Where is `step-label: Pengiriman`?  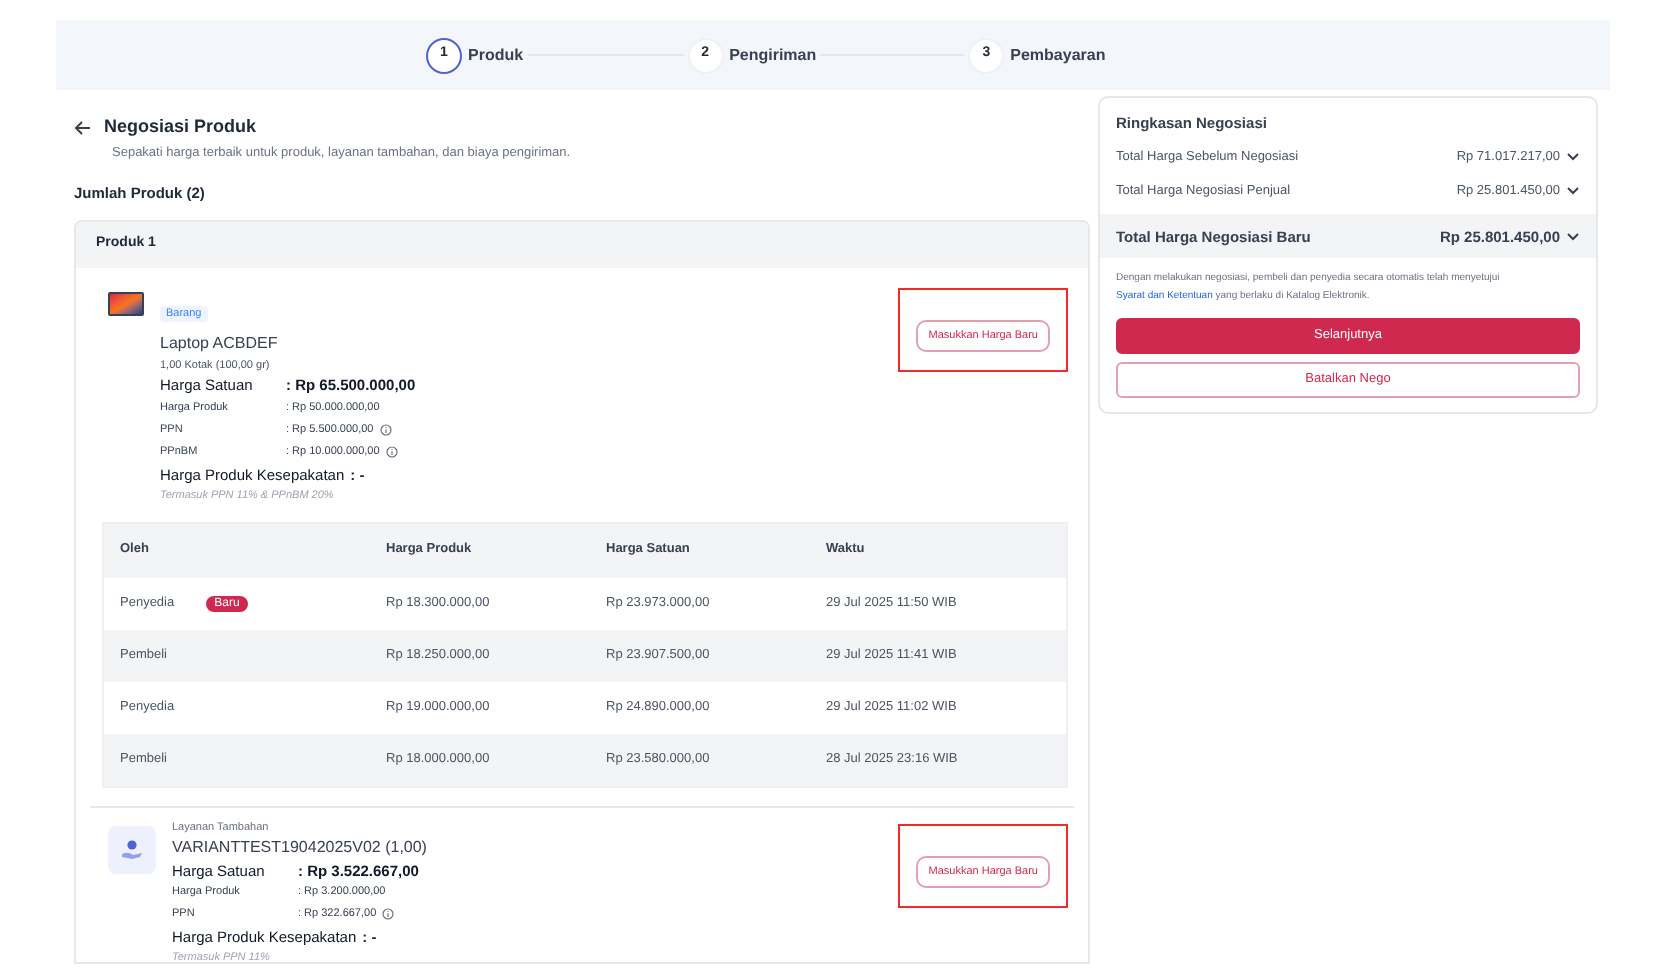
step-label: Pengiriman is located at coordinates (773, 55).